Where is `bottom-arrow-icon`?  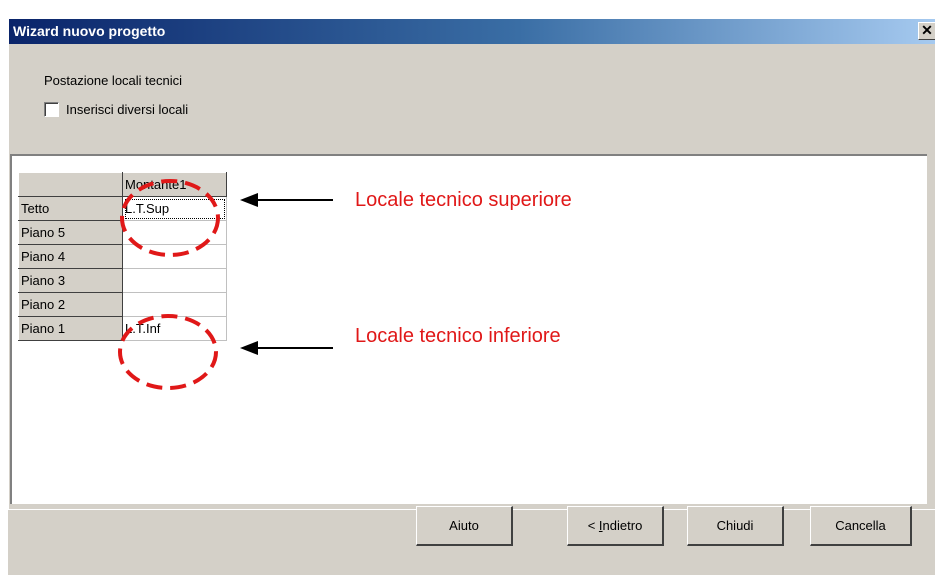 bottom-arrow-icon is located at coordinates (249, 348).